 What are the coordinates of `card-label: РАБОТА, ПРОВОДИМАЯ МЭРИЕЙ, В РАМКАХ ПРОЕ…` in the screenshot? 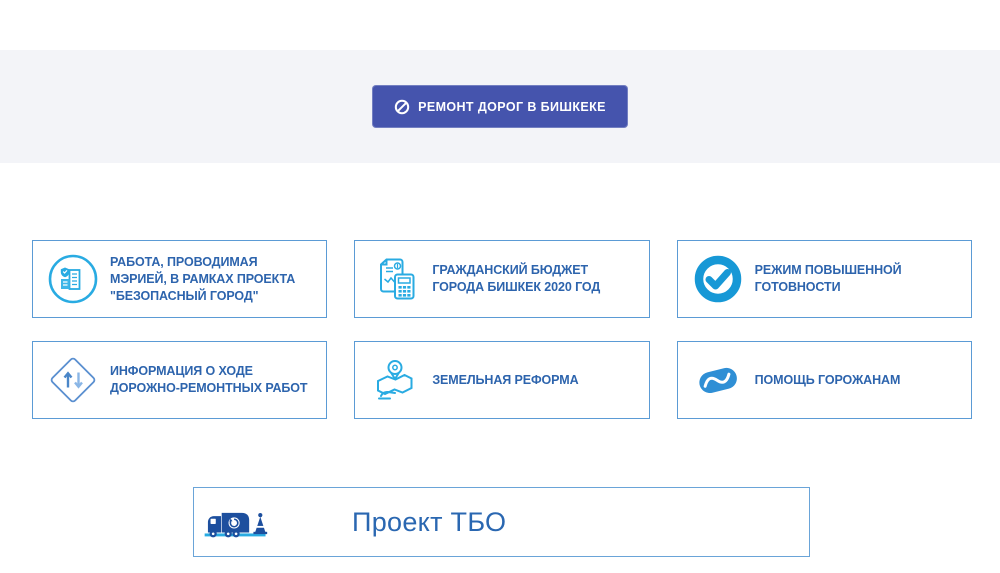 It's located at (203, 278).